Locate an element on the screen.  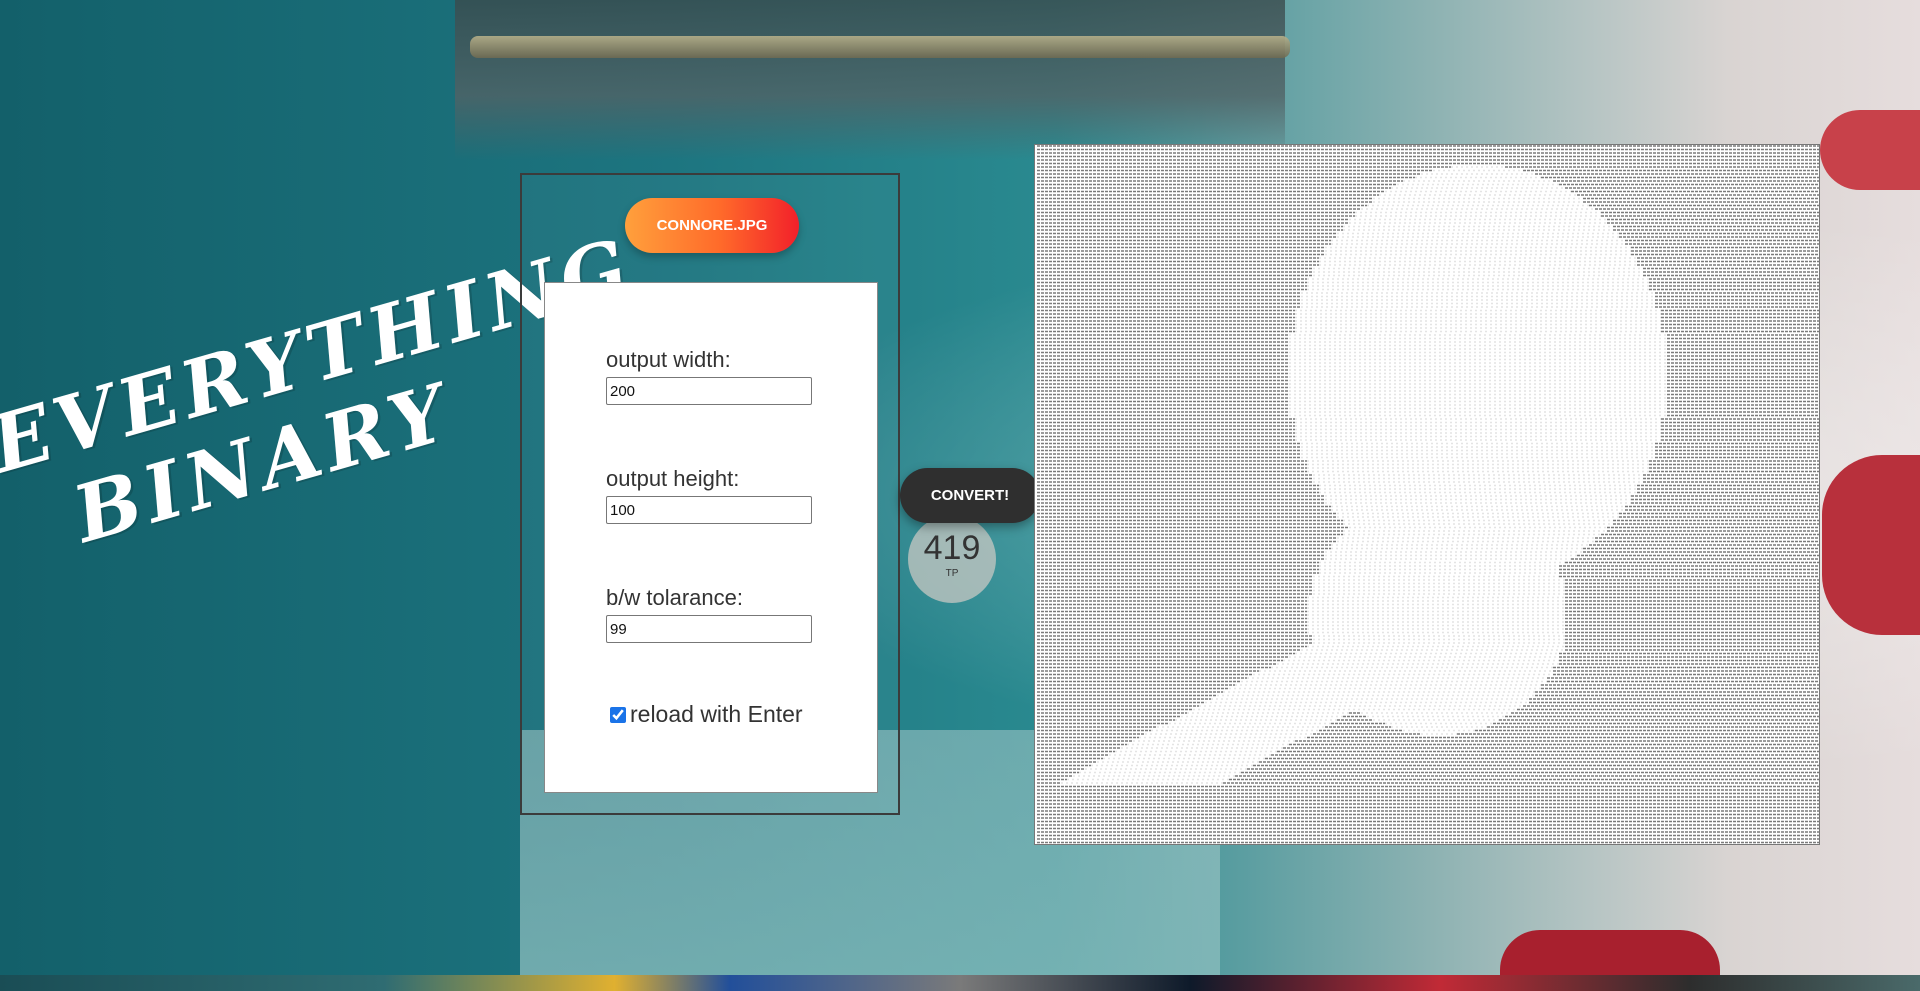
reload-option: reload with Enter is located at coordinates (706, 714).